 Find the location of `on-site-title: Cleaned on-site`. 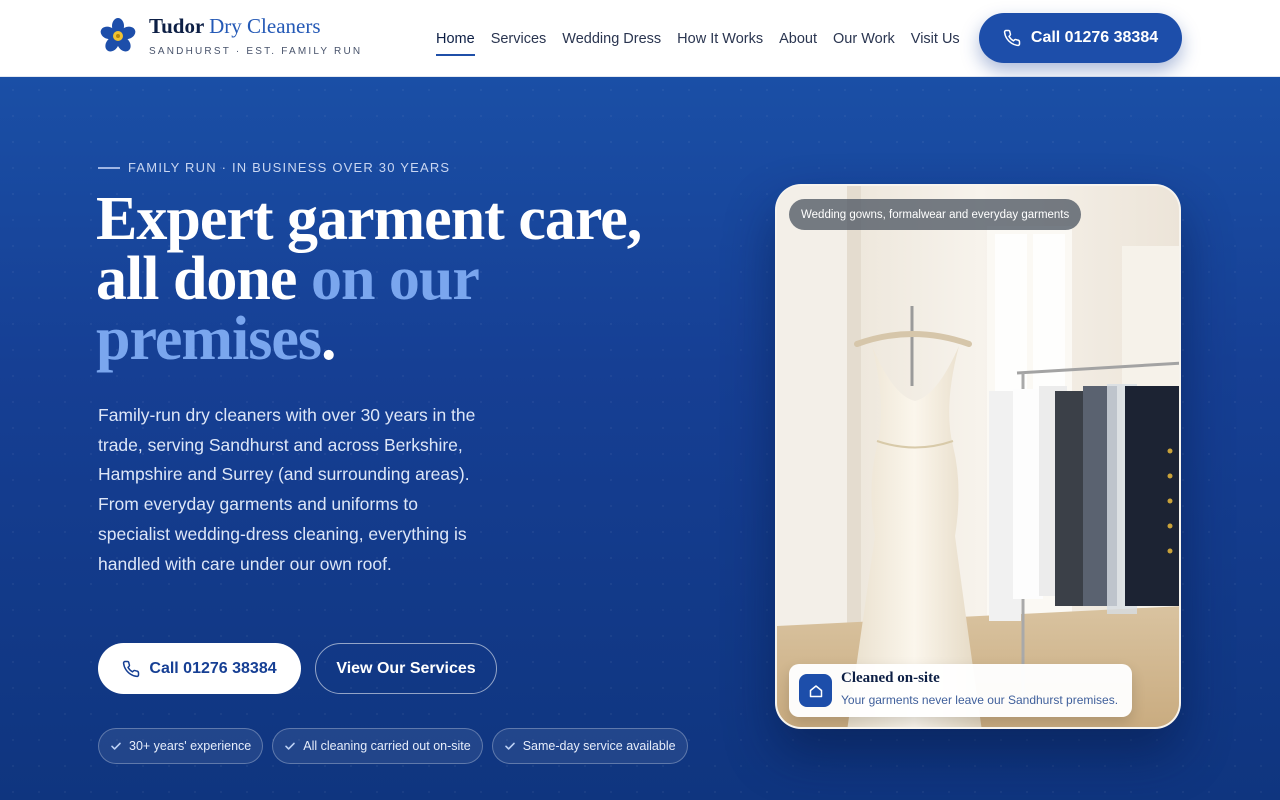

on-site-title: Cleaned on-site is located at coordinates (890, 678).